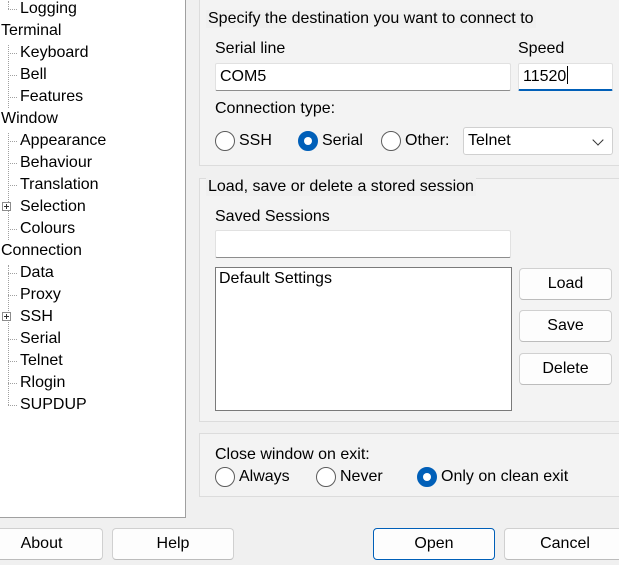  What do you see at coordinates (53, 404) in the screenshot?
I see `tree-item-label: SUPDUP` at bounding box center [53, 404].